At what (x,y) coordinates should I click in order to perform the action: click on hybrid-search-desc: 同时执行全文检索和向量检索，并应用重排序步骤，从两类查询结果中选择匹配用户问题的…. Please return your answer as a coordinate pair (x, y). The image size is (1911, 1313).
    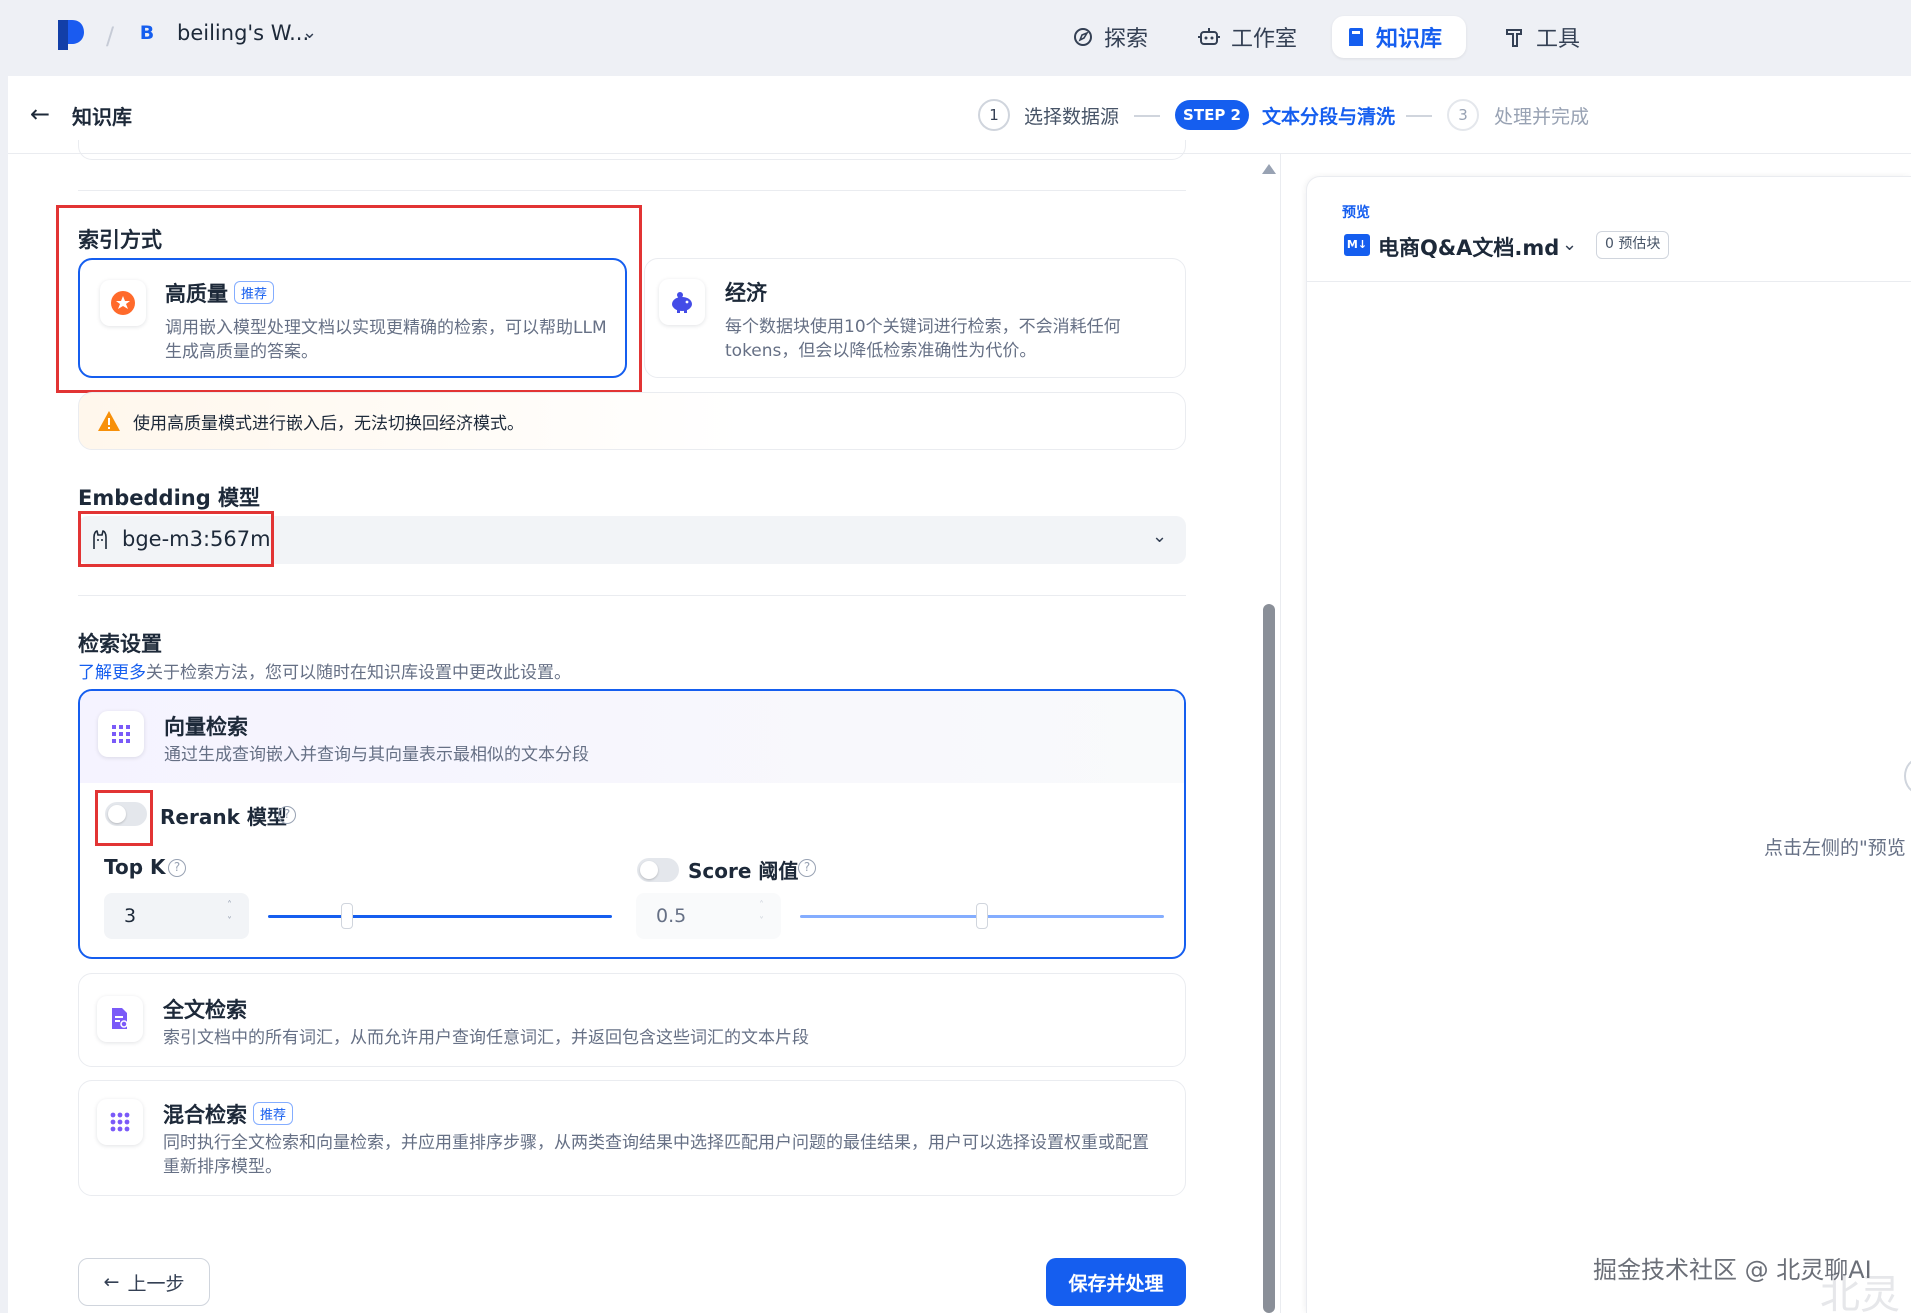
    Looking at the image, I should click on (656, 1155).